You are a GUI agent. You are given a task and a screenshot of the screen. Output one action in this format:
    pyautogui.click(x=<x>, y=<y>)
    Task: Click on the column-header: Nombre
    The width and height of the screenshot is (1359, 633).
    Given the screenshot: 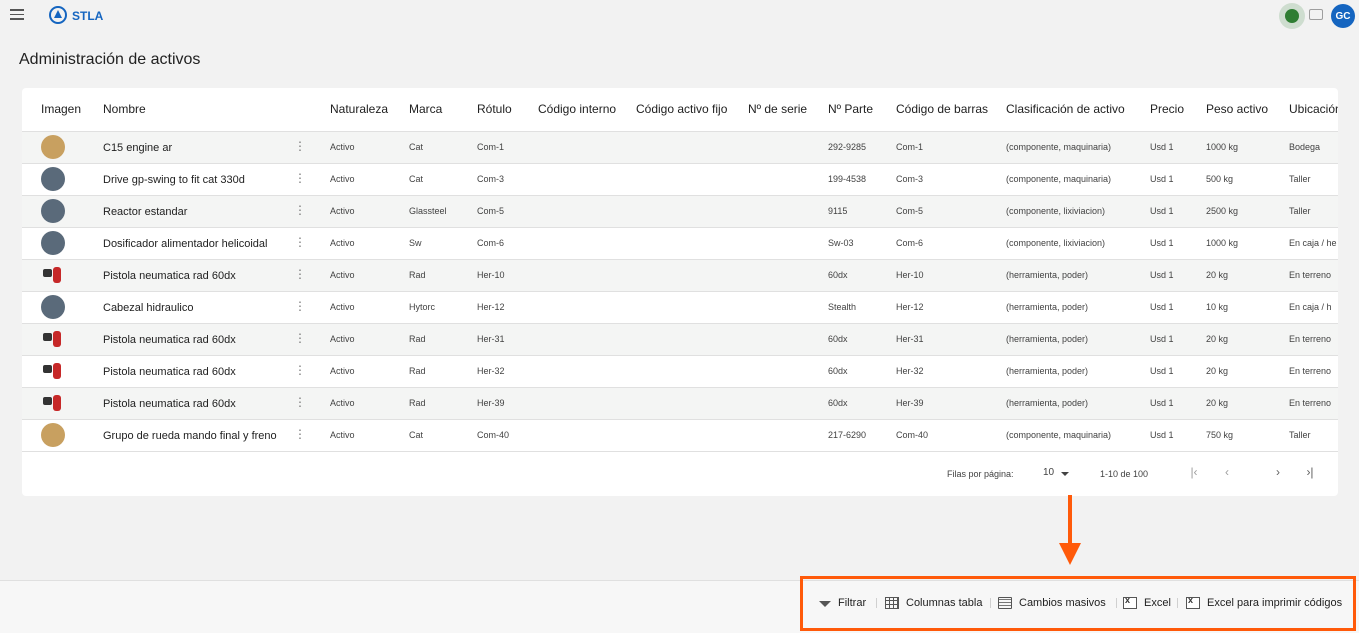 What is the action you would take?
    pyautogui.click(x=216, y=110)
    